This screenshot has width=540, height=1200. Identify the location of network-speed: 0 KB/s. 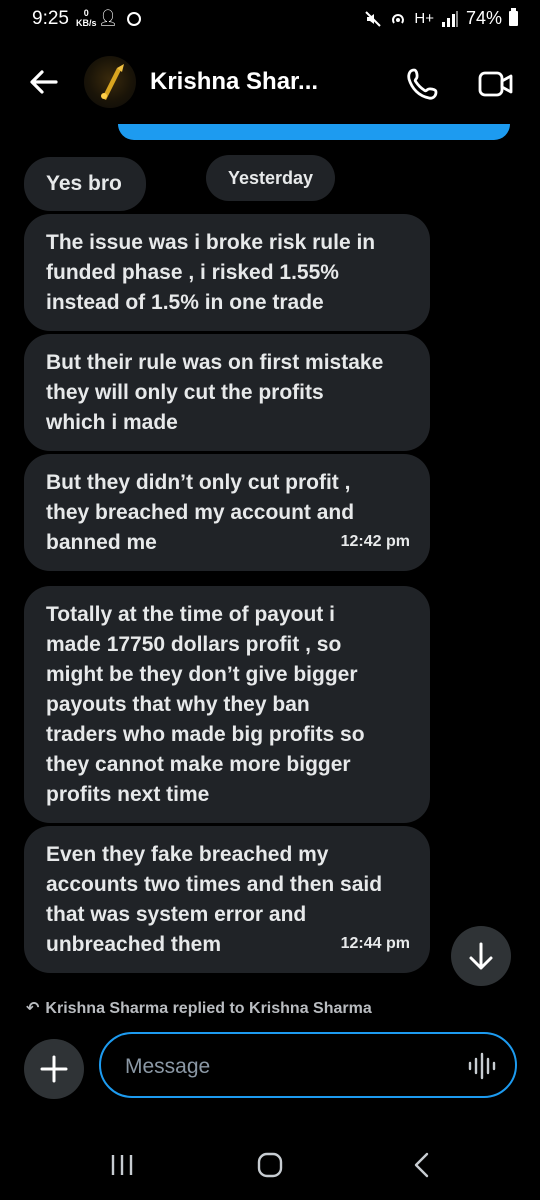
(86, 18).